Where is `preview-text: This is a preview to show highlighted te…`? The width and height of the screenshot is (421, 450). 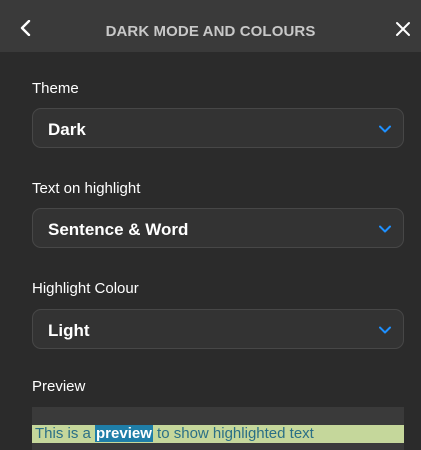 preview-text: This is a preview to show highlighted te… is located at coordinates (174, 434).